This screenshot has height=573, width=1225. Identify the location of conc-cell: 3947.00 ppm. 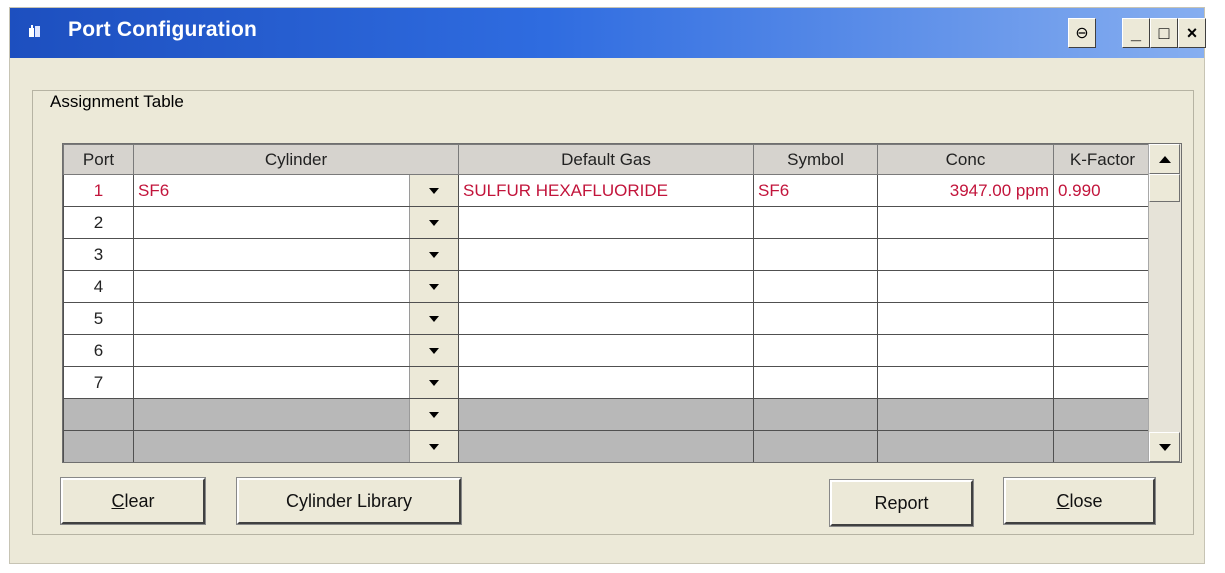
(965, 190).